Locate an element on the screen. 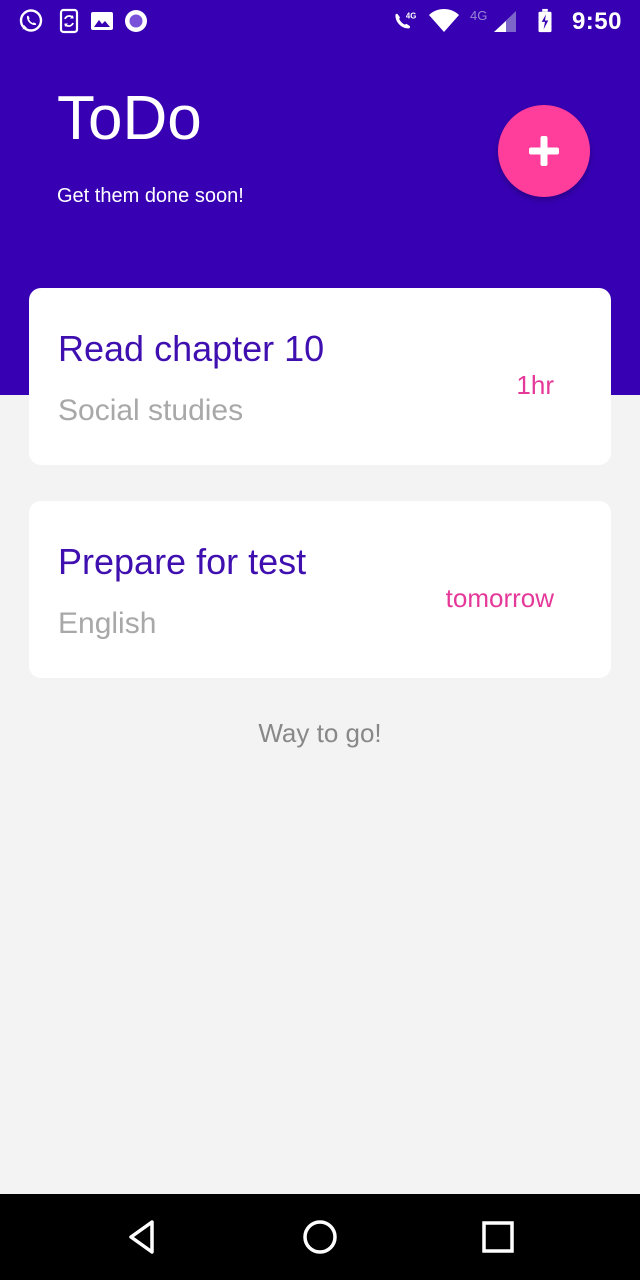 This screenshot has width=640, height=1280. task-title: Read chapter 10 is located at coordinates (191, 348).